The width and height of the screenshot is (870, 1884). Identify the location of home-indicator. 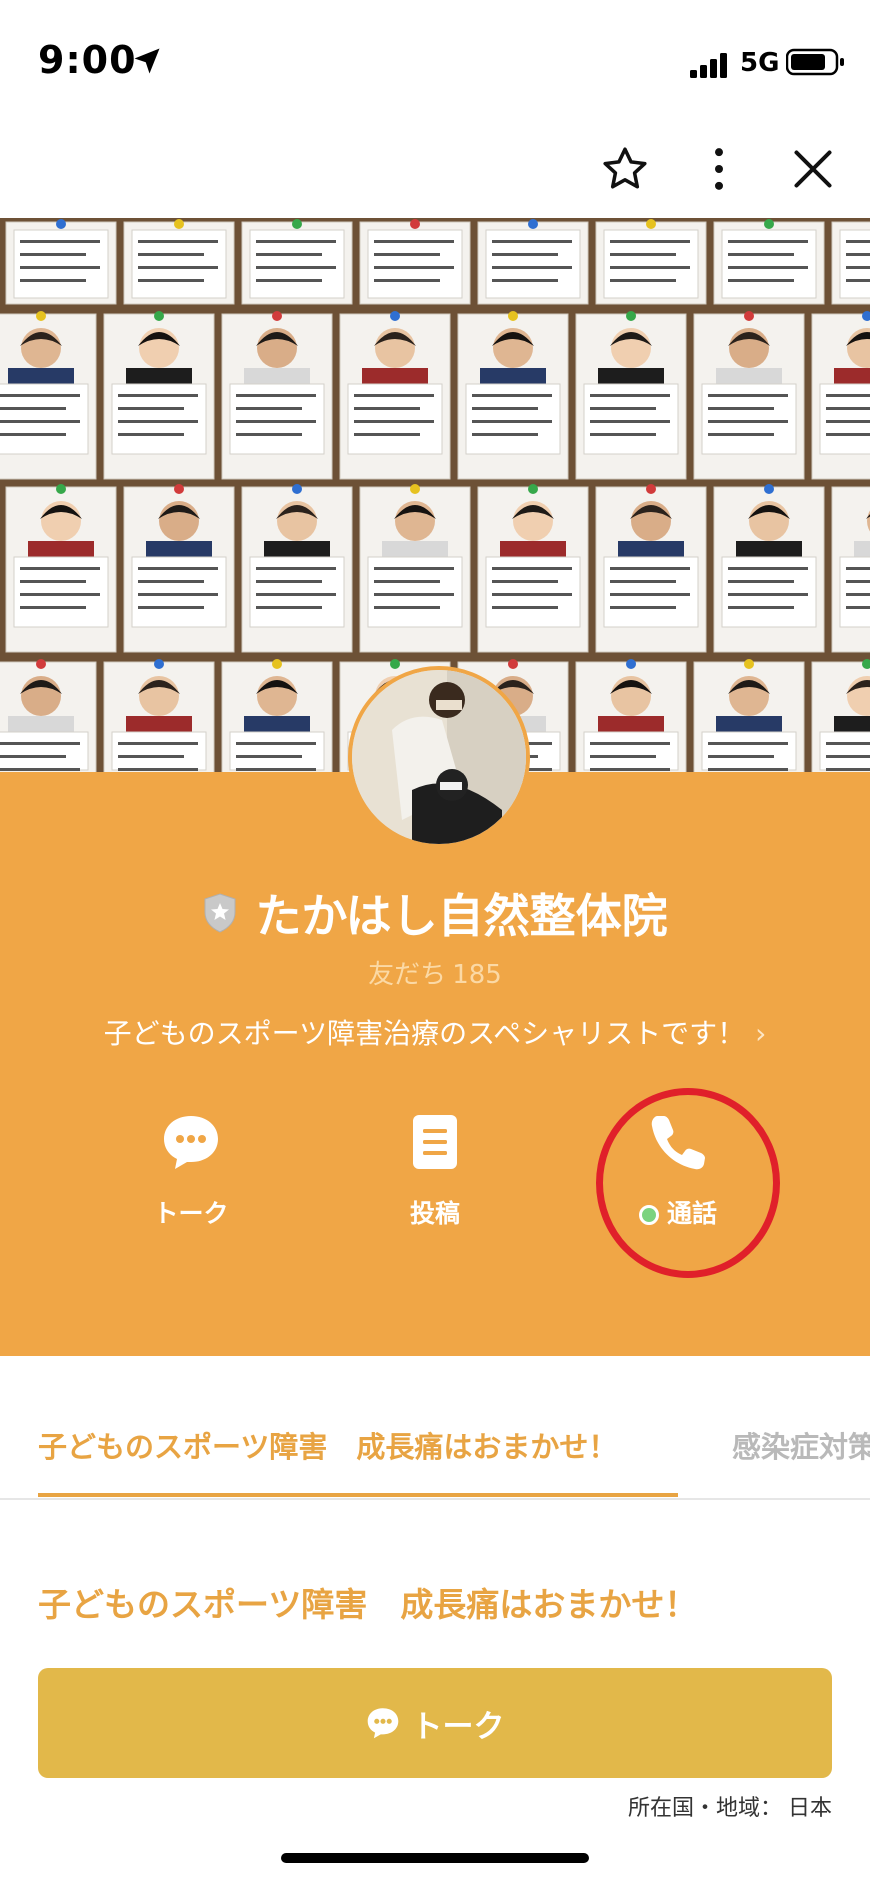
(435, 1858).